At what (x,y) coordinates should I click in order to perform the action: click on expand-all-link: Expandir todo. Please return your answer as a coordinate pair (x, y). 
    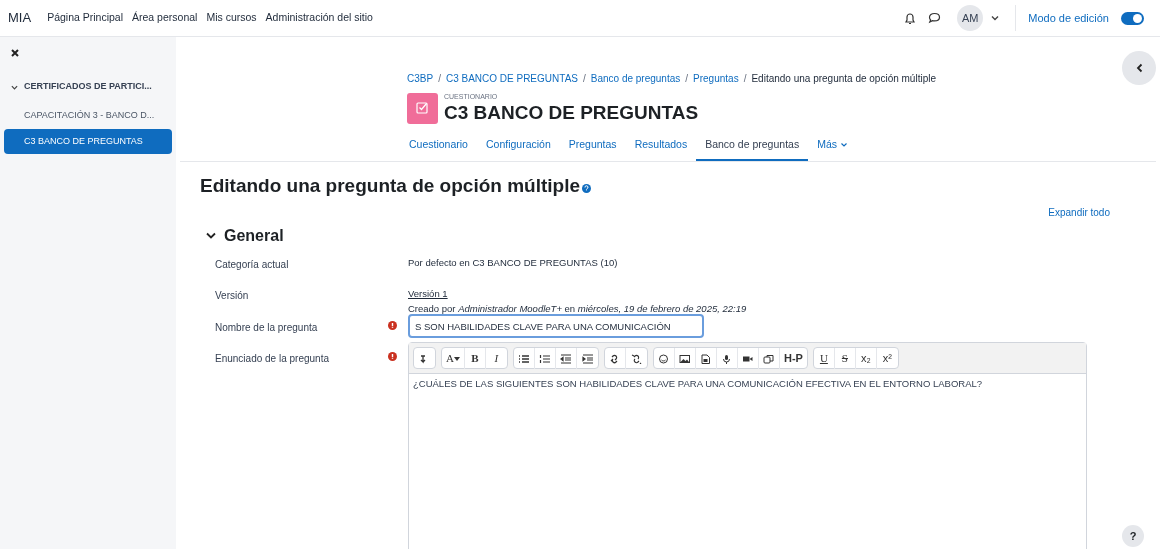
    Looking at the image, I should click on (1079, 212).